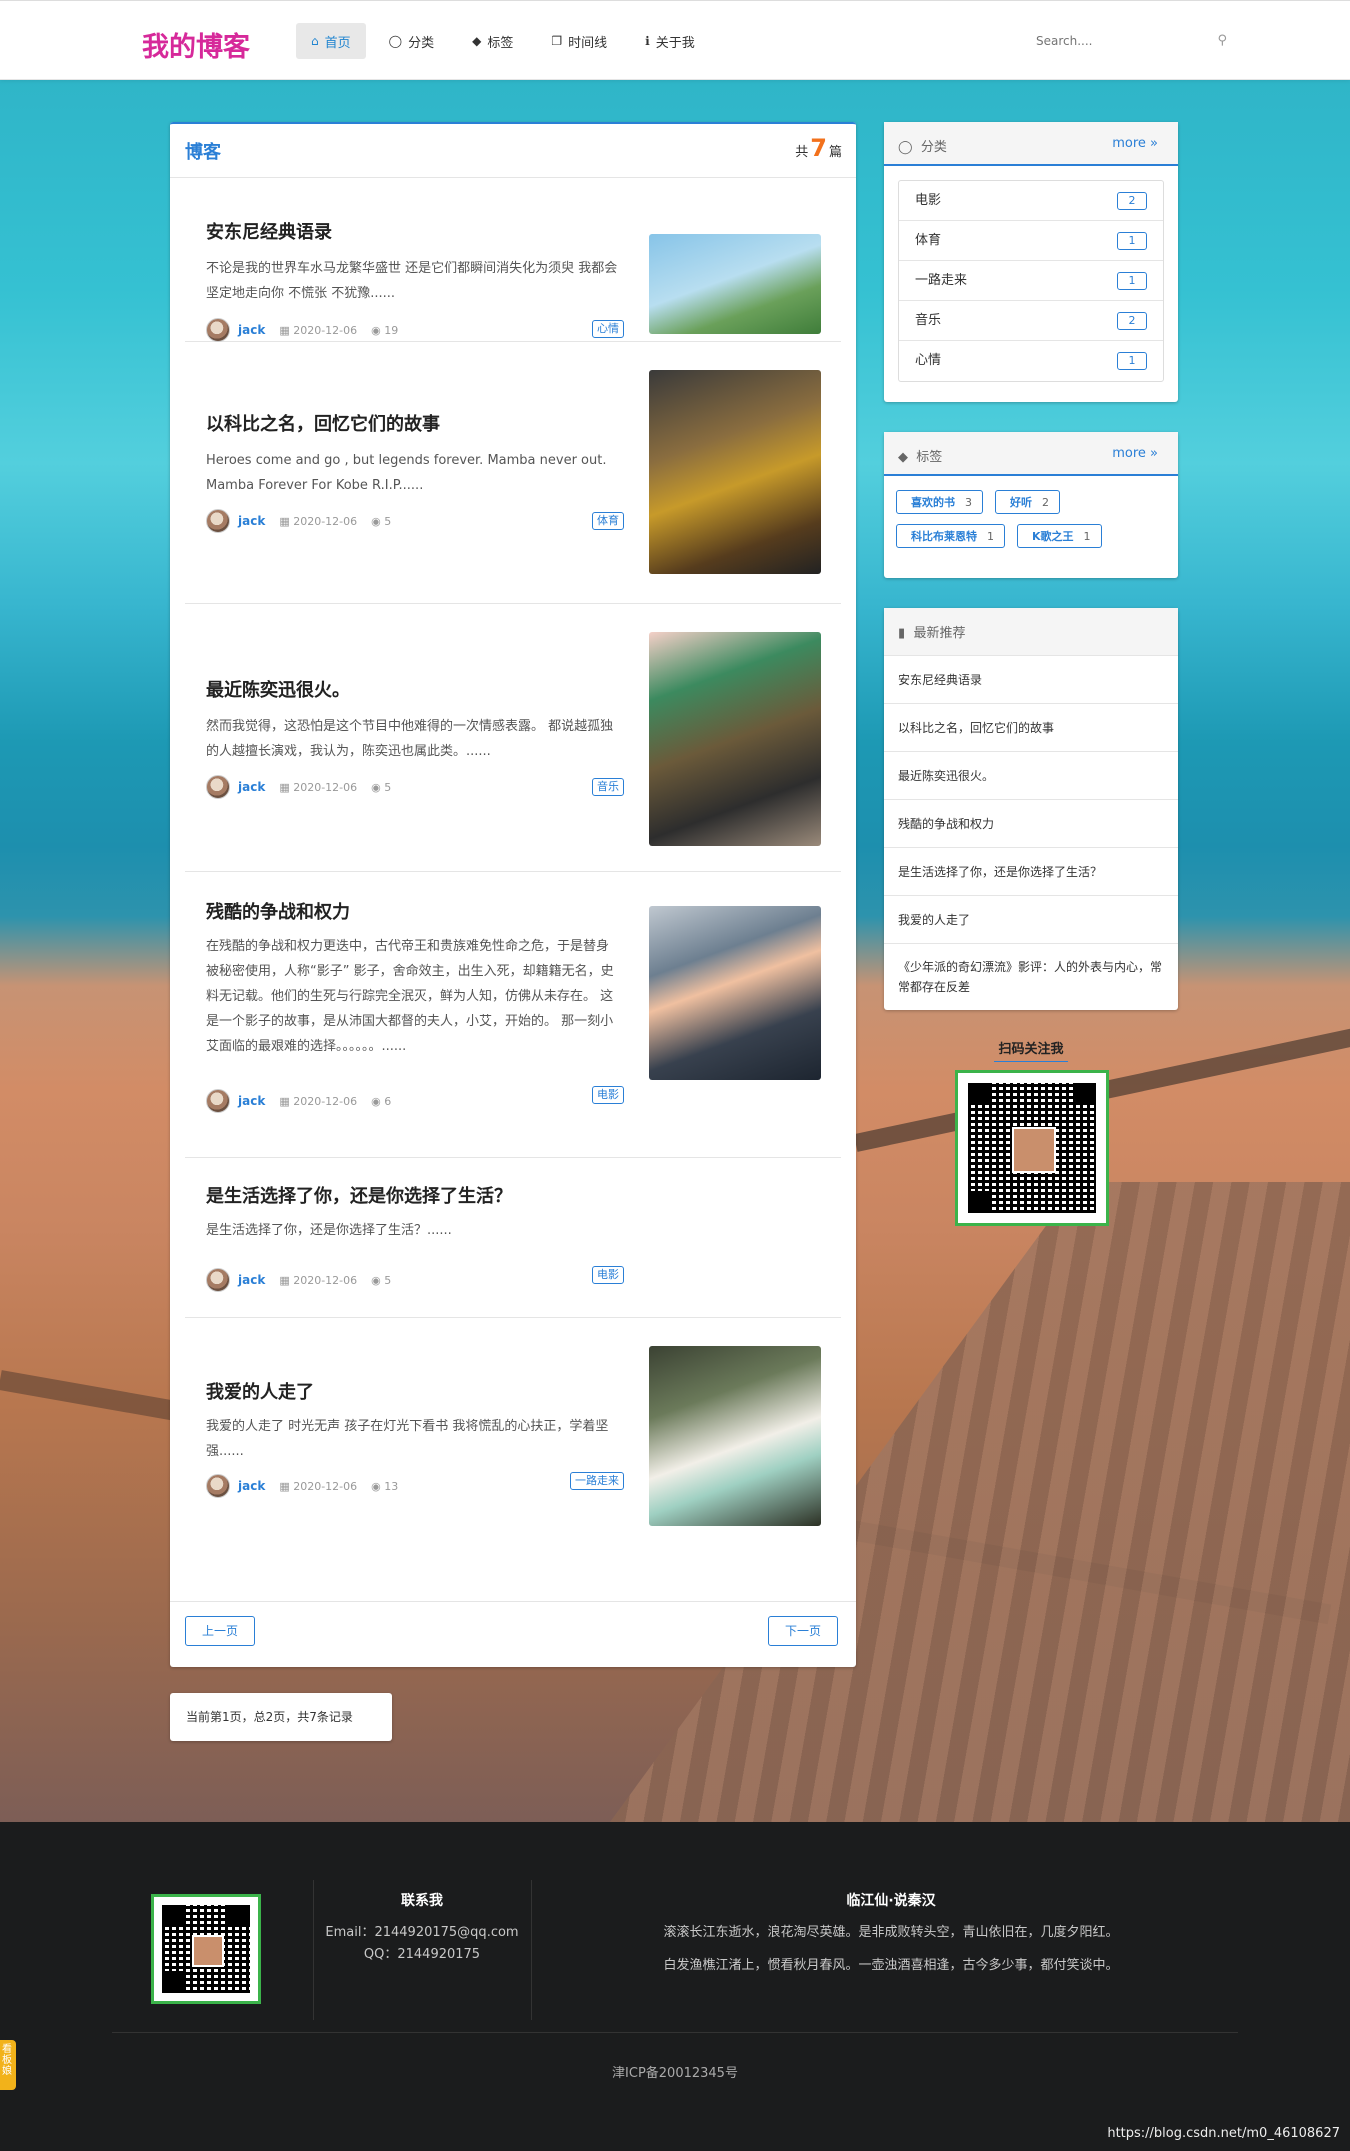  Describe the element at coordinates (968, 502) in the screenshot. I see `tag-count: 3` at that location.